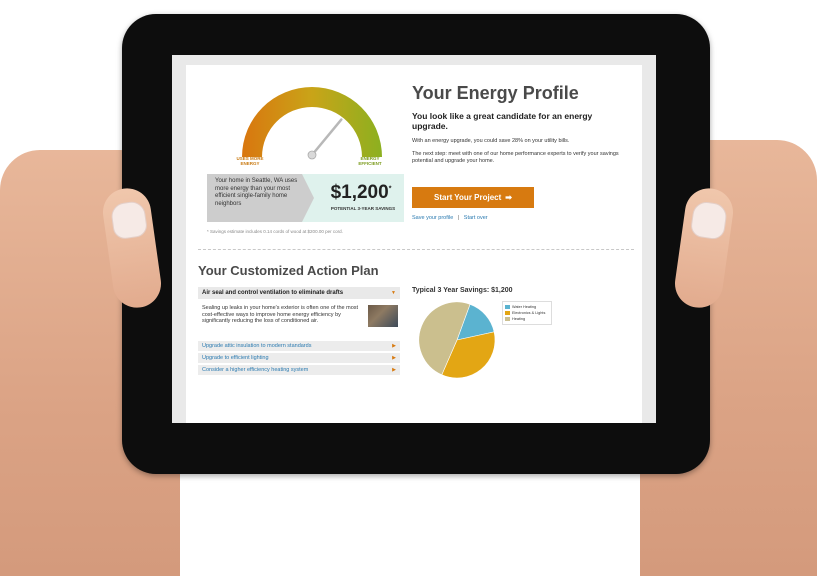 This screenshot has width=817, height=576. What do you see at coordinates (476, 218) in the screenshot?
I see `start-over-link: Start over` at bounding box center [476, 218].